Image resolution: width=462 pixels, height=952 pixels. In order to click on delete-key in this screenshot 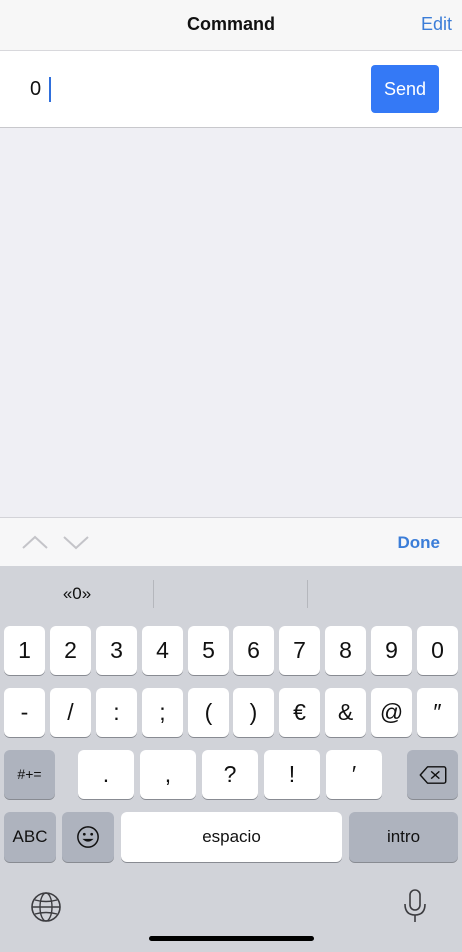, I will do `click(432, 774)`.